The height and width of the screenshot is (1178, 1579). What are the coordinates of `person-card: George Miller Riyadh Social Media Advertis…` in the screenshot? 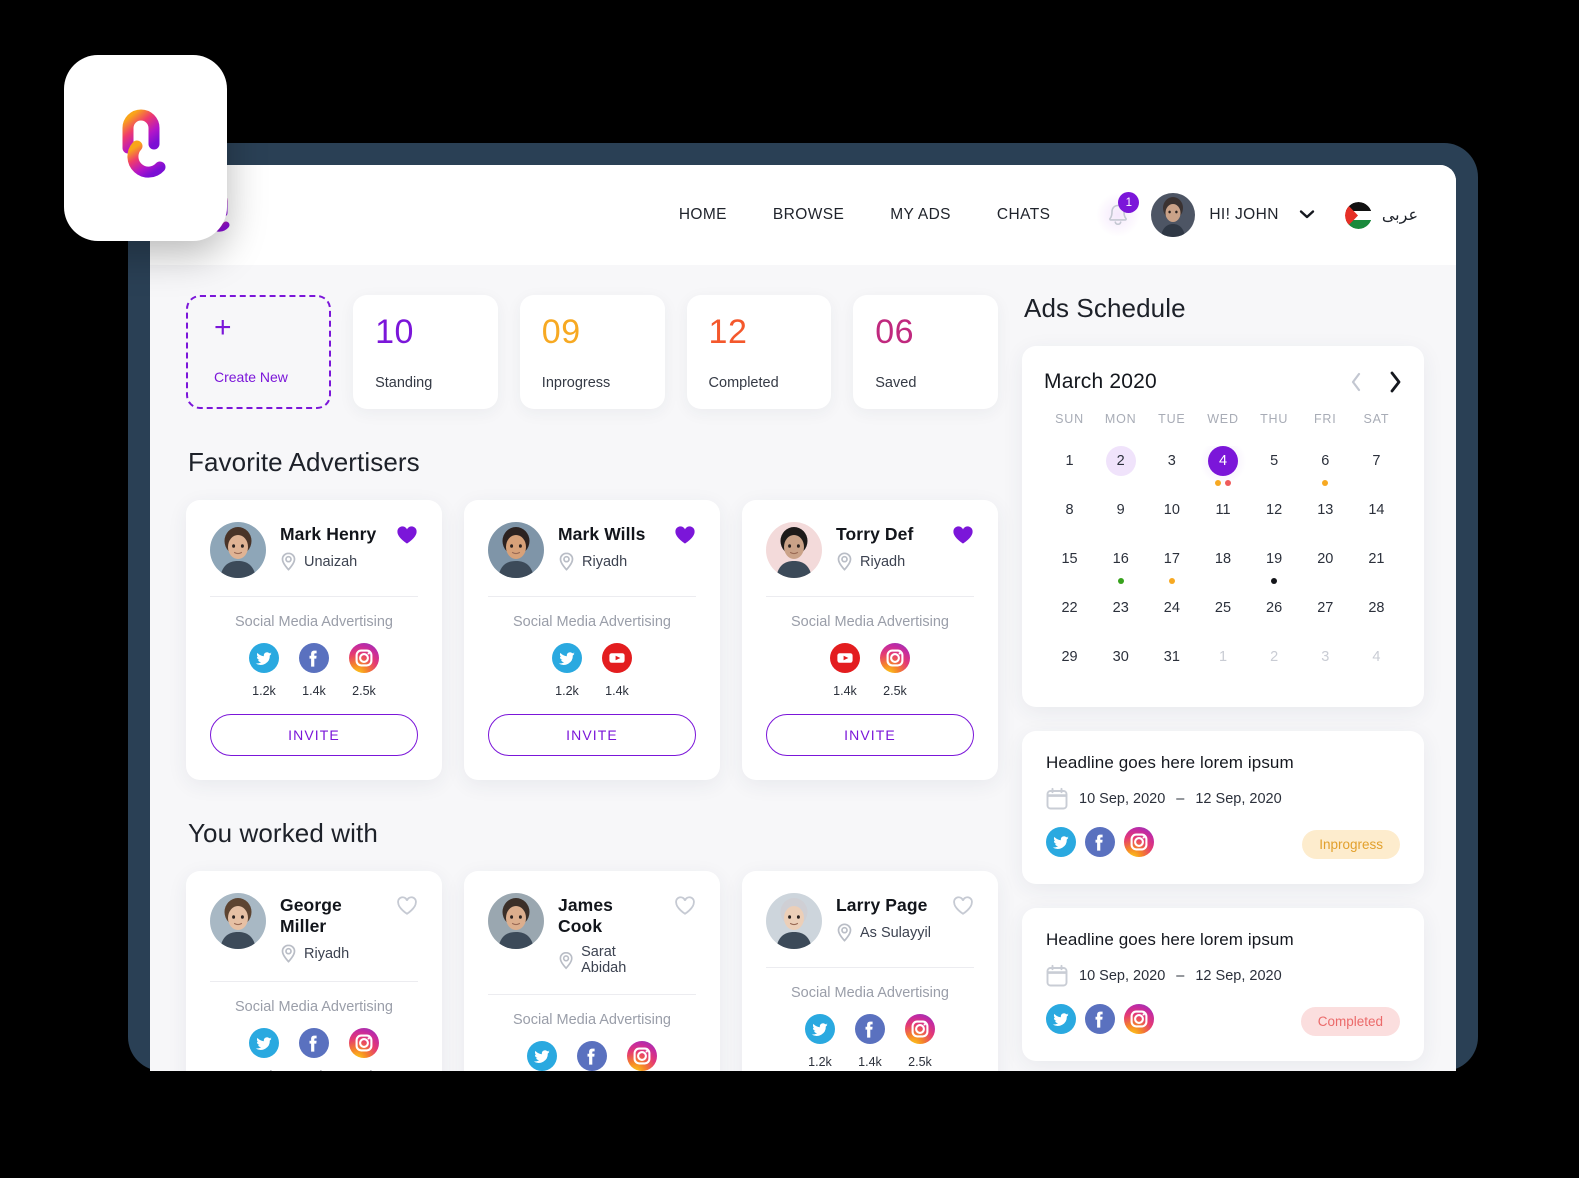 It's located at (314, 971).